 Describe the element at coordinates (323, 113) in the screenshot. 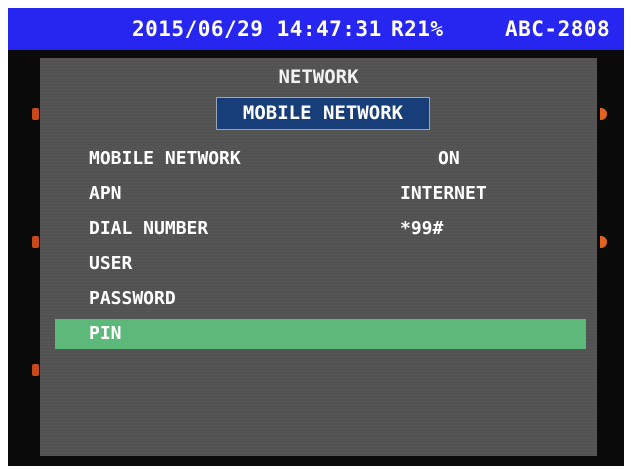

I see `submenu-tab-mobile-network: MOBILE NETWORK` at that location.